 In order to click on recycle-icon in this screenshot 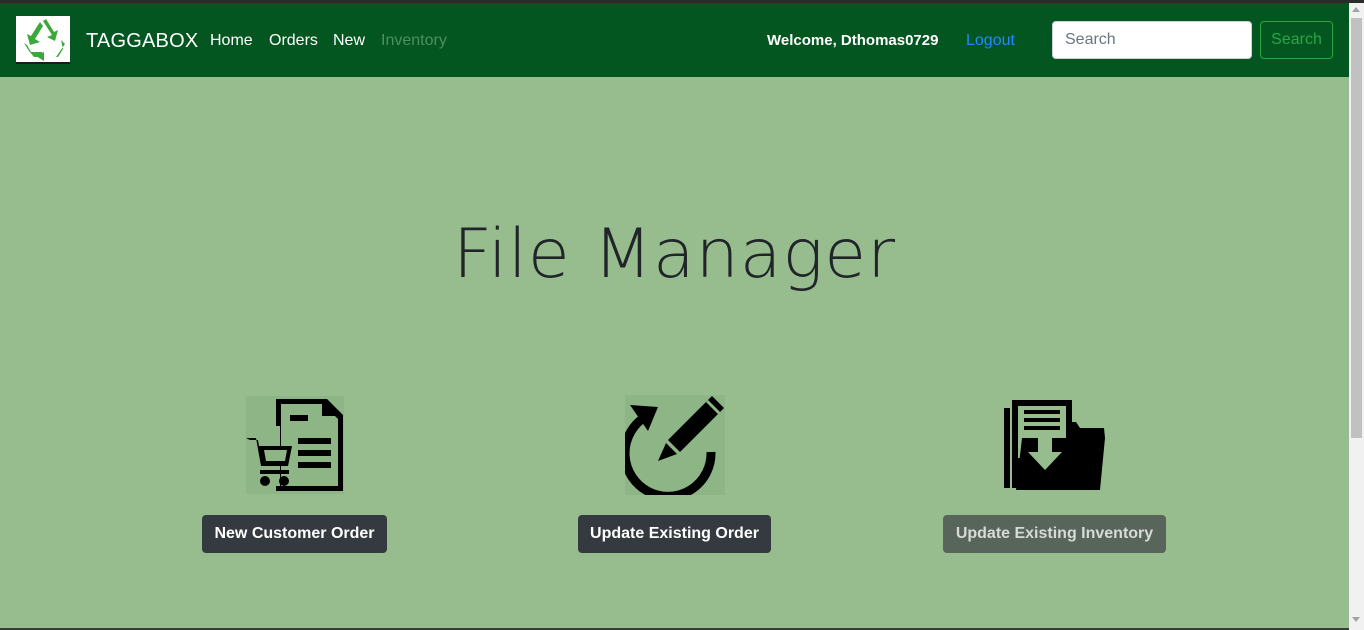, I will do `click(44, 40)`.